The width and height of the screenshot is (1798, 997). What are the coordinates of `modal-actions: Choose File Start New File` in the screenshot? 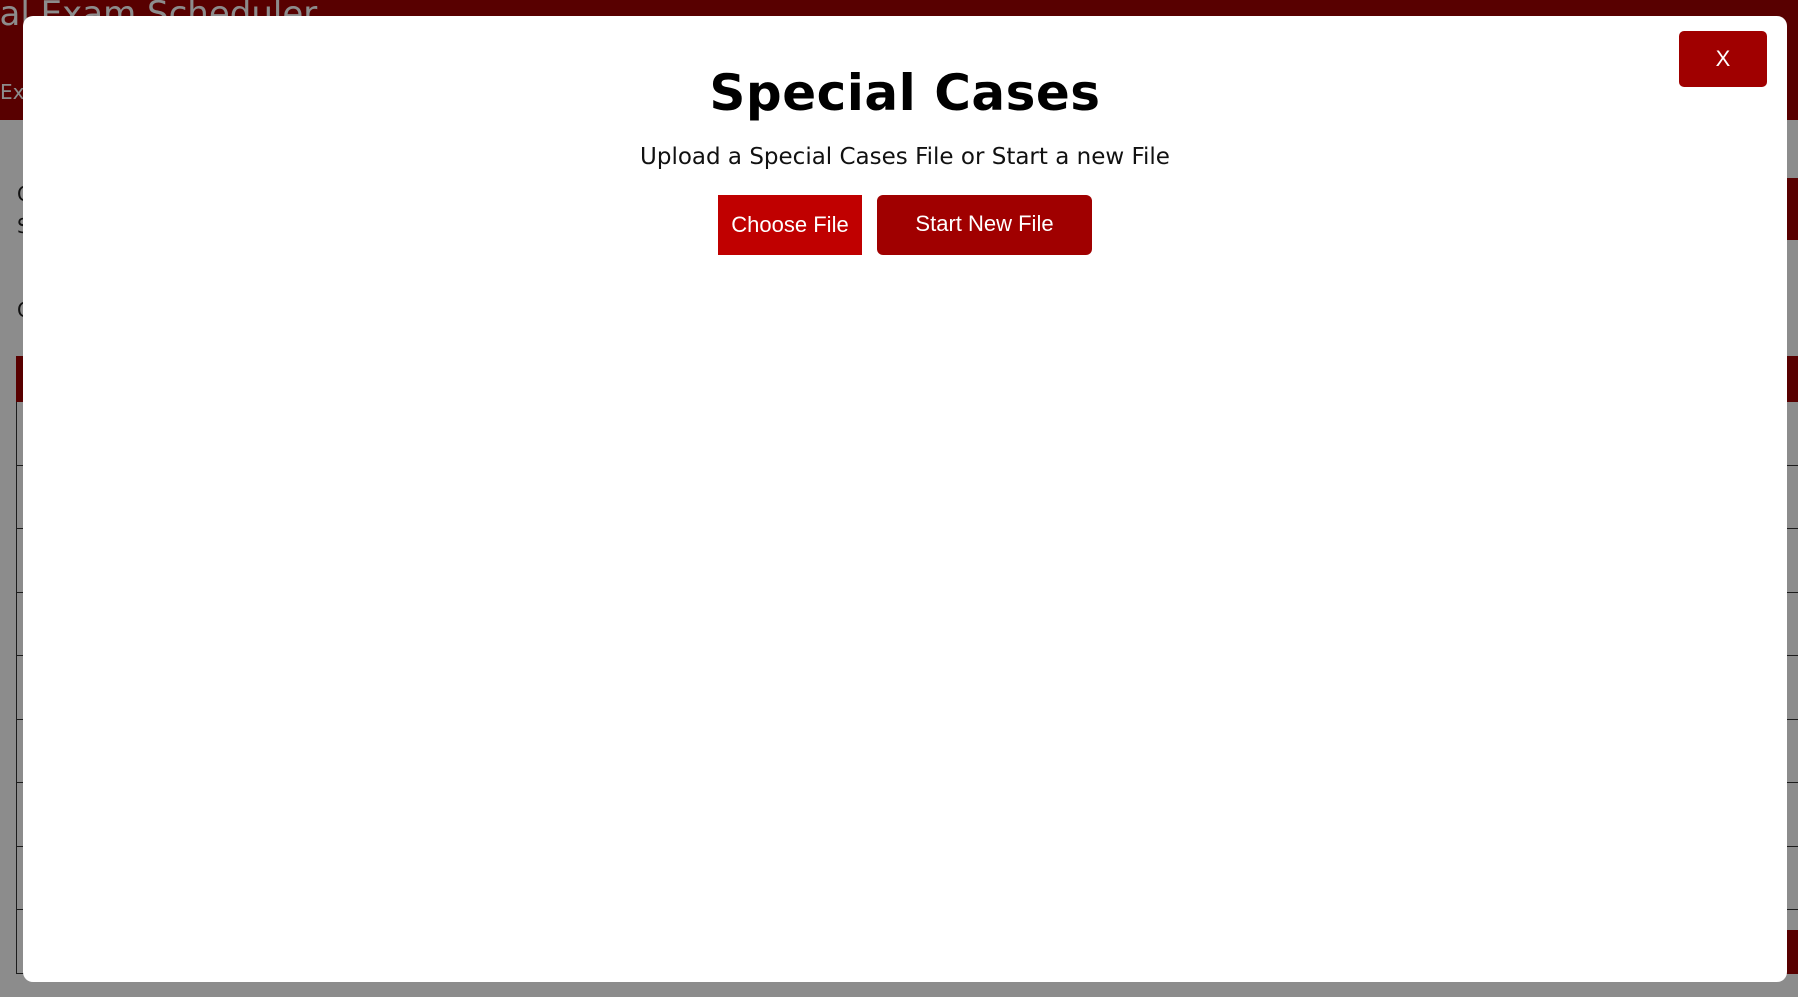 It's located at (905, 225).